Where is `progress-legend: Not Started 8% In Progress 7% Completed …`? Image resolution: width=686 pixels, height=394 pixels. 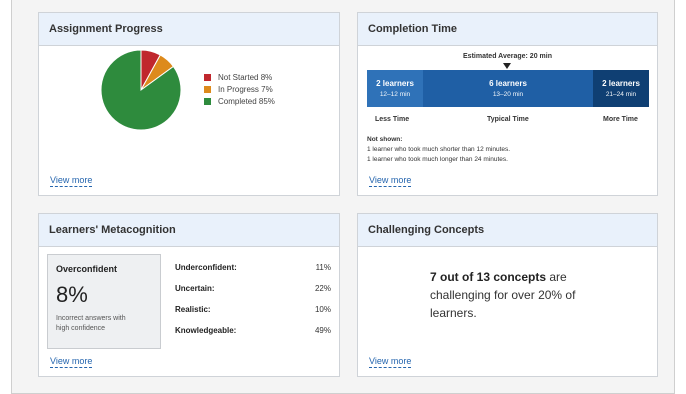 progress-legend: Not Started 8% In Progress 7% Completed … is located at coordinates (239, 89).